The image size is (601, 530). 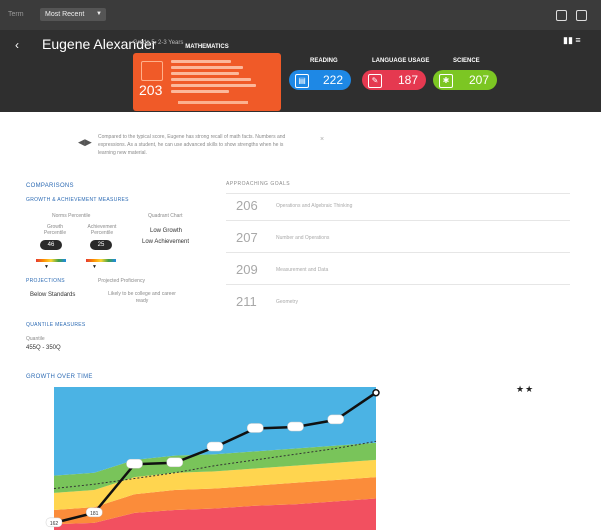 I want to click on language-score: 187, so click(x=407, y=80).